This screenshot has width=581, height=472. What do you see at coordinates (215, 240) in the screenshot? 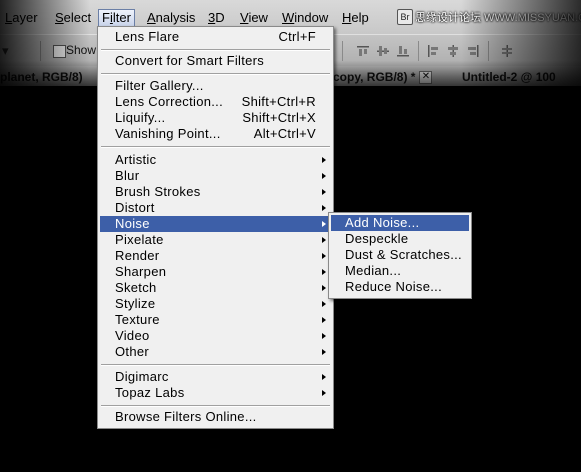
I see `menu-item-pixelate: Pixelate` at bounding box center [215, 240].